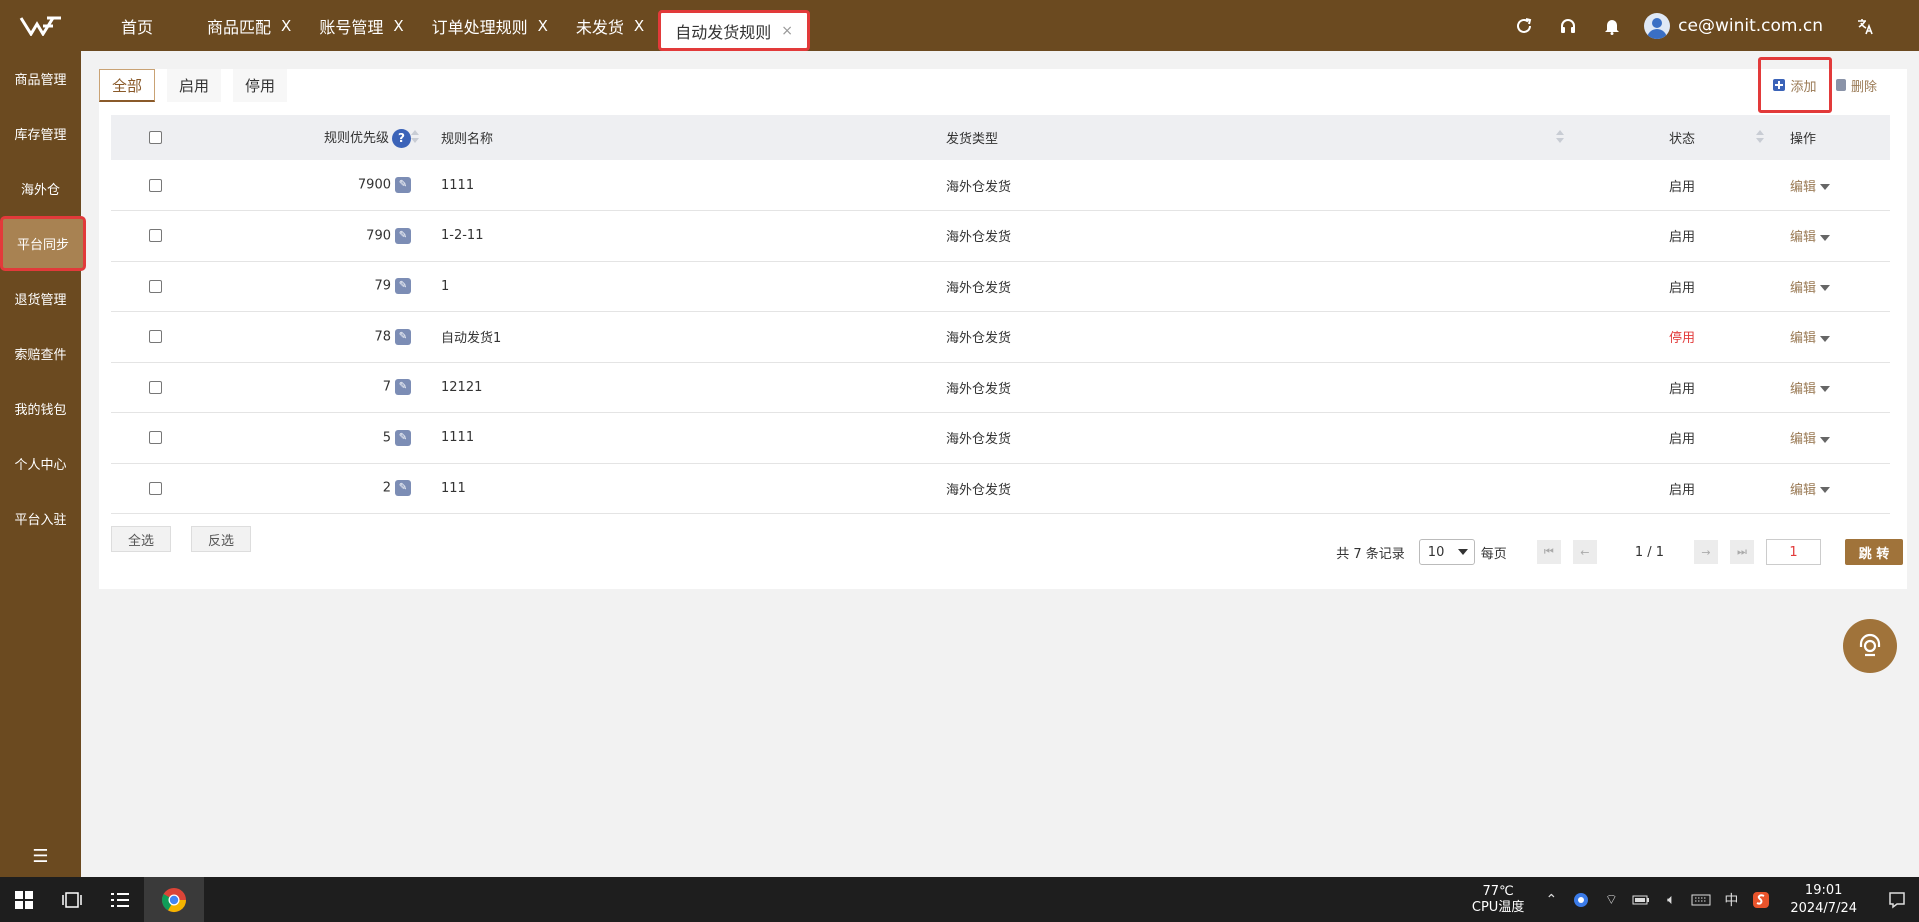  Describe the element at coordinates (137, 25) in the screenshot. I see `tab-home: 首页` at that location.